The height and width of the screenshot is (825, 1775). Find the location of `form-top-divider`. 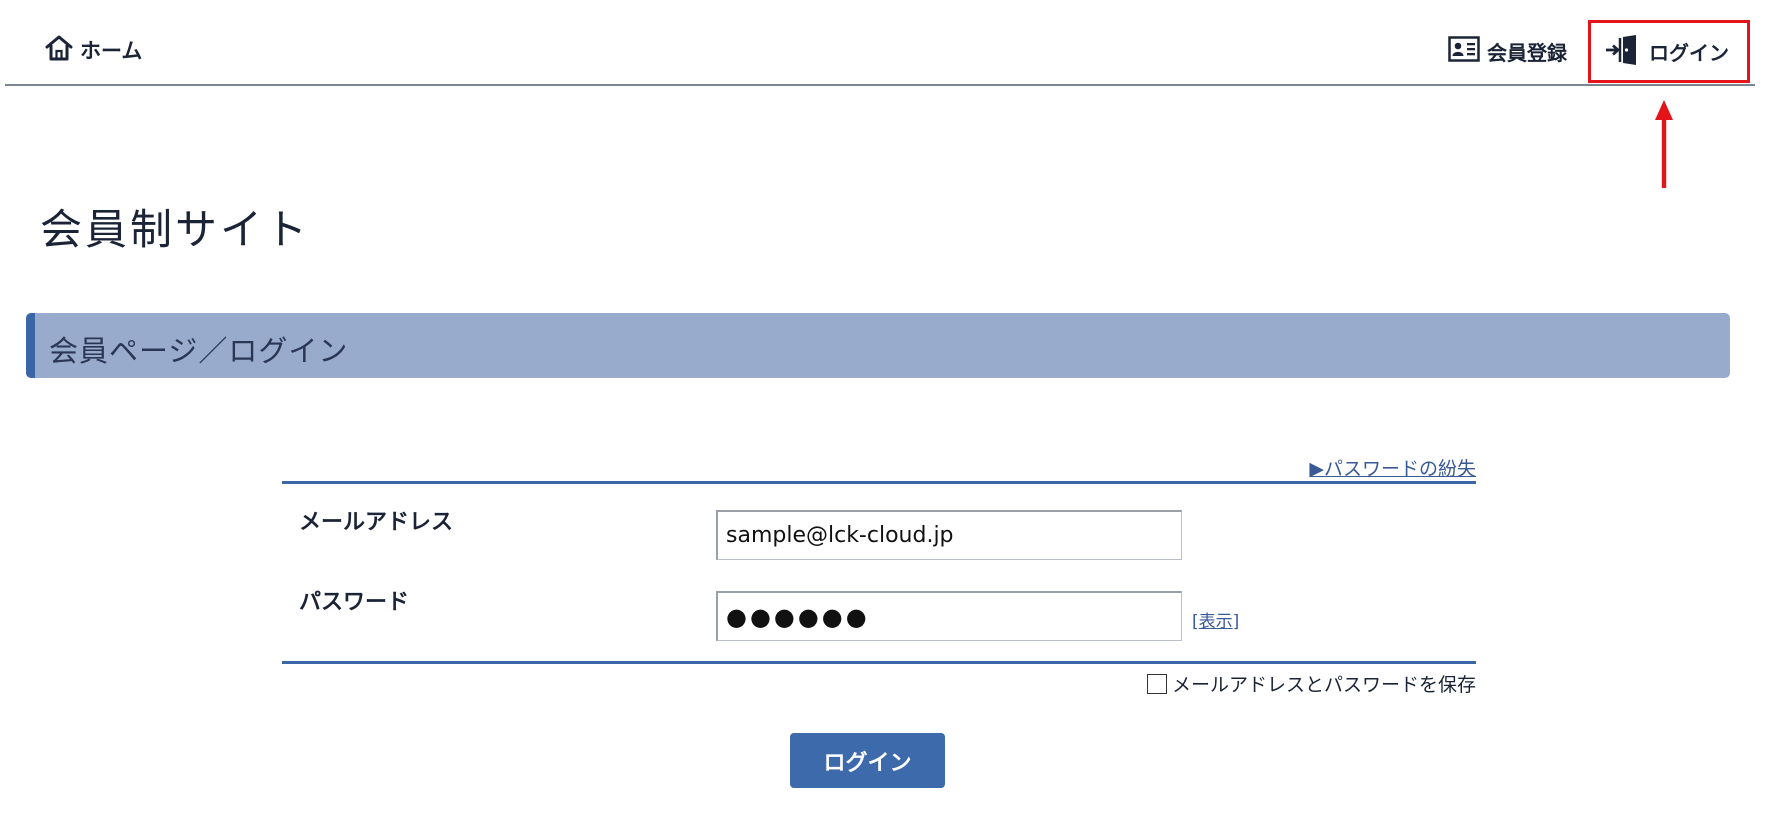

form-top-divider is located at coordinates (879, 482).